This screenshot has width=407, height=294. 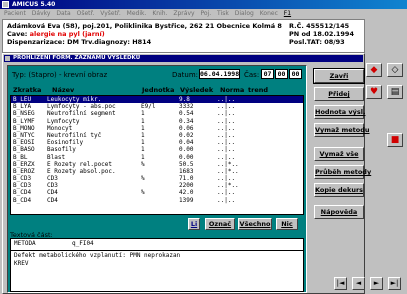 I want to click on menu-item: Dialog, so click(x=244, y=13).